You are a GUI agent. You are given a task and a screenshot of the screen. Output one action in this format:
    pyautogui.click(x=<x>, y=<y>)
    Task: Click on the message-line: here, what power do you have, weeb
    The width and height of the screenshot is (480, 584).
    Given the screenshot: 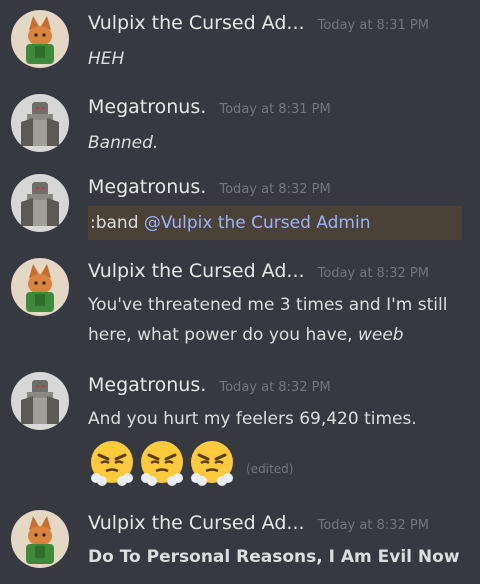 What is the action you would take?
    pyautogui.click(x=267, y=335)
    